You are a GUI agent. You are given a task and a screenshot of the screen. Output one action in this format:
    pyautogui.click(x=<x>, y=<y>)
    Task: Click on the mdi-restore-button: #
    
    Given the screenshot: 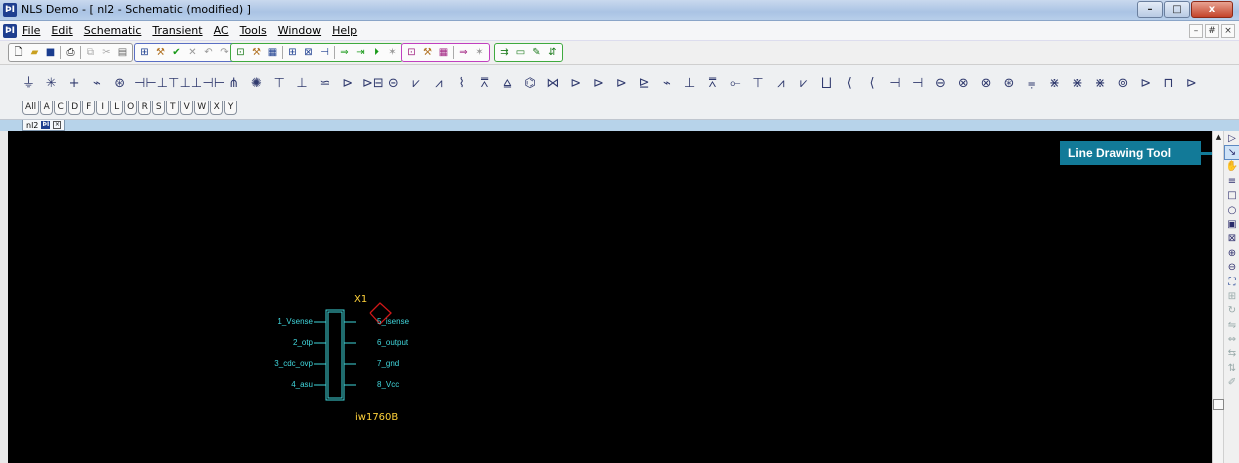 What is the action you would take?
    pyautogui.click(x=1212, y=31)
    